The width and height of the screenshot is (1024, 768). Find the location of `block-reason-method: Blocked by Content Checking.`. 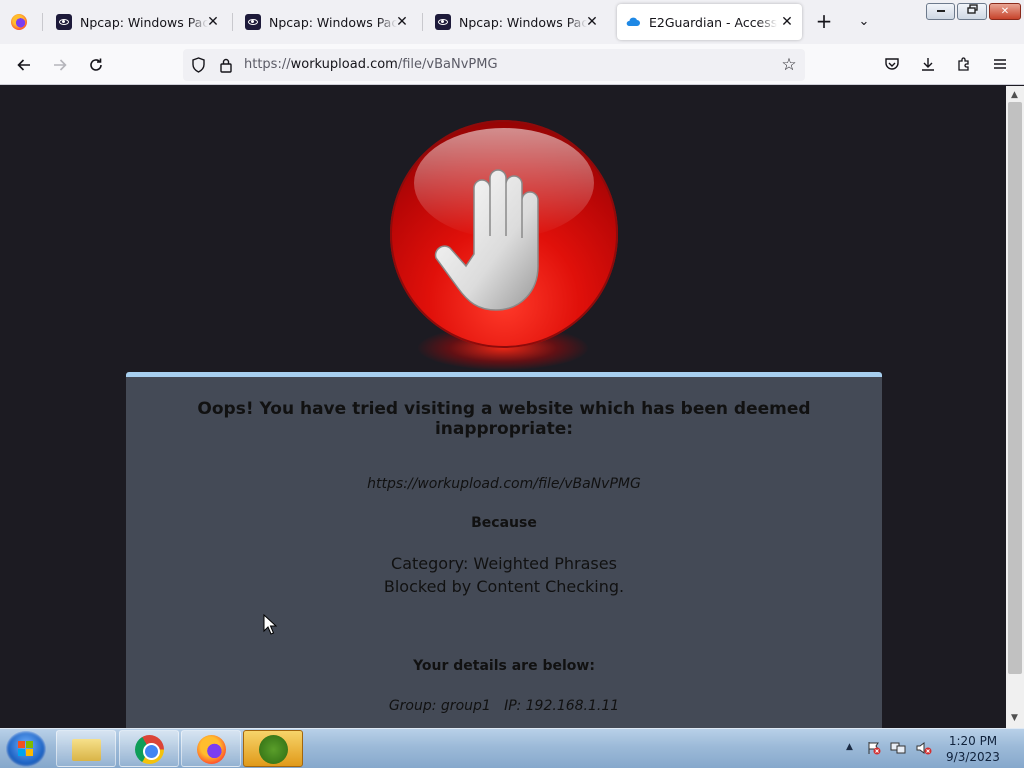

block-reason-method: Blocked by Content Checking. is located at coordinates (504, 586).